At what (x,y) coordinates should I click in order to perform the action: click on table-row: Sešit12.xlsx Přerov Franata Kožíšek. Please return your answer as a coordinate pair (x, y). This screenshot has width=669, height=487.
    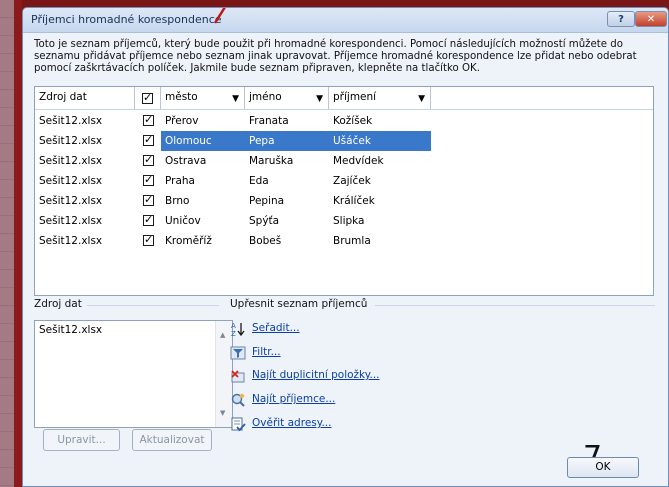
    Looking at the image, I should click on (344, 121).